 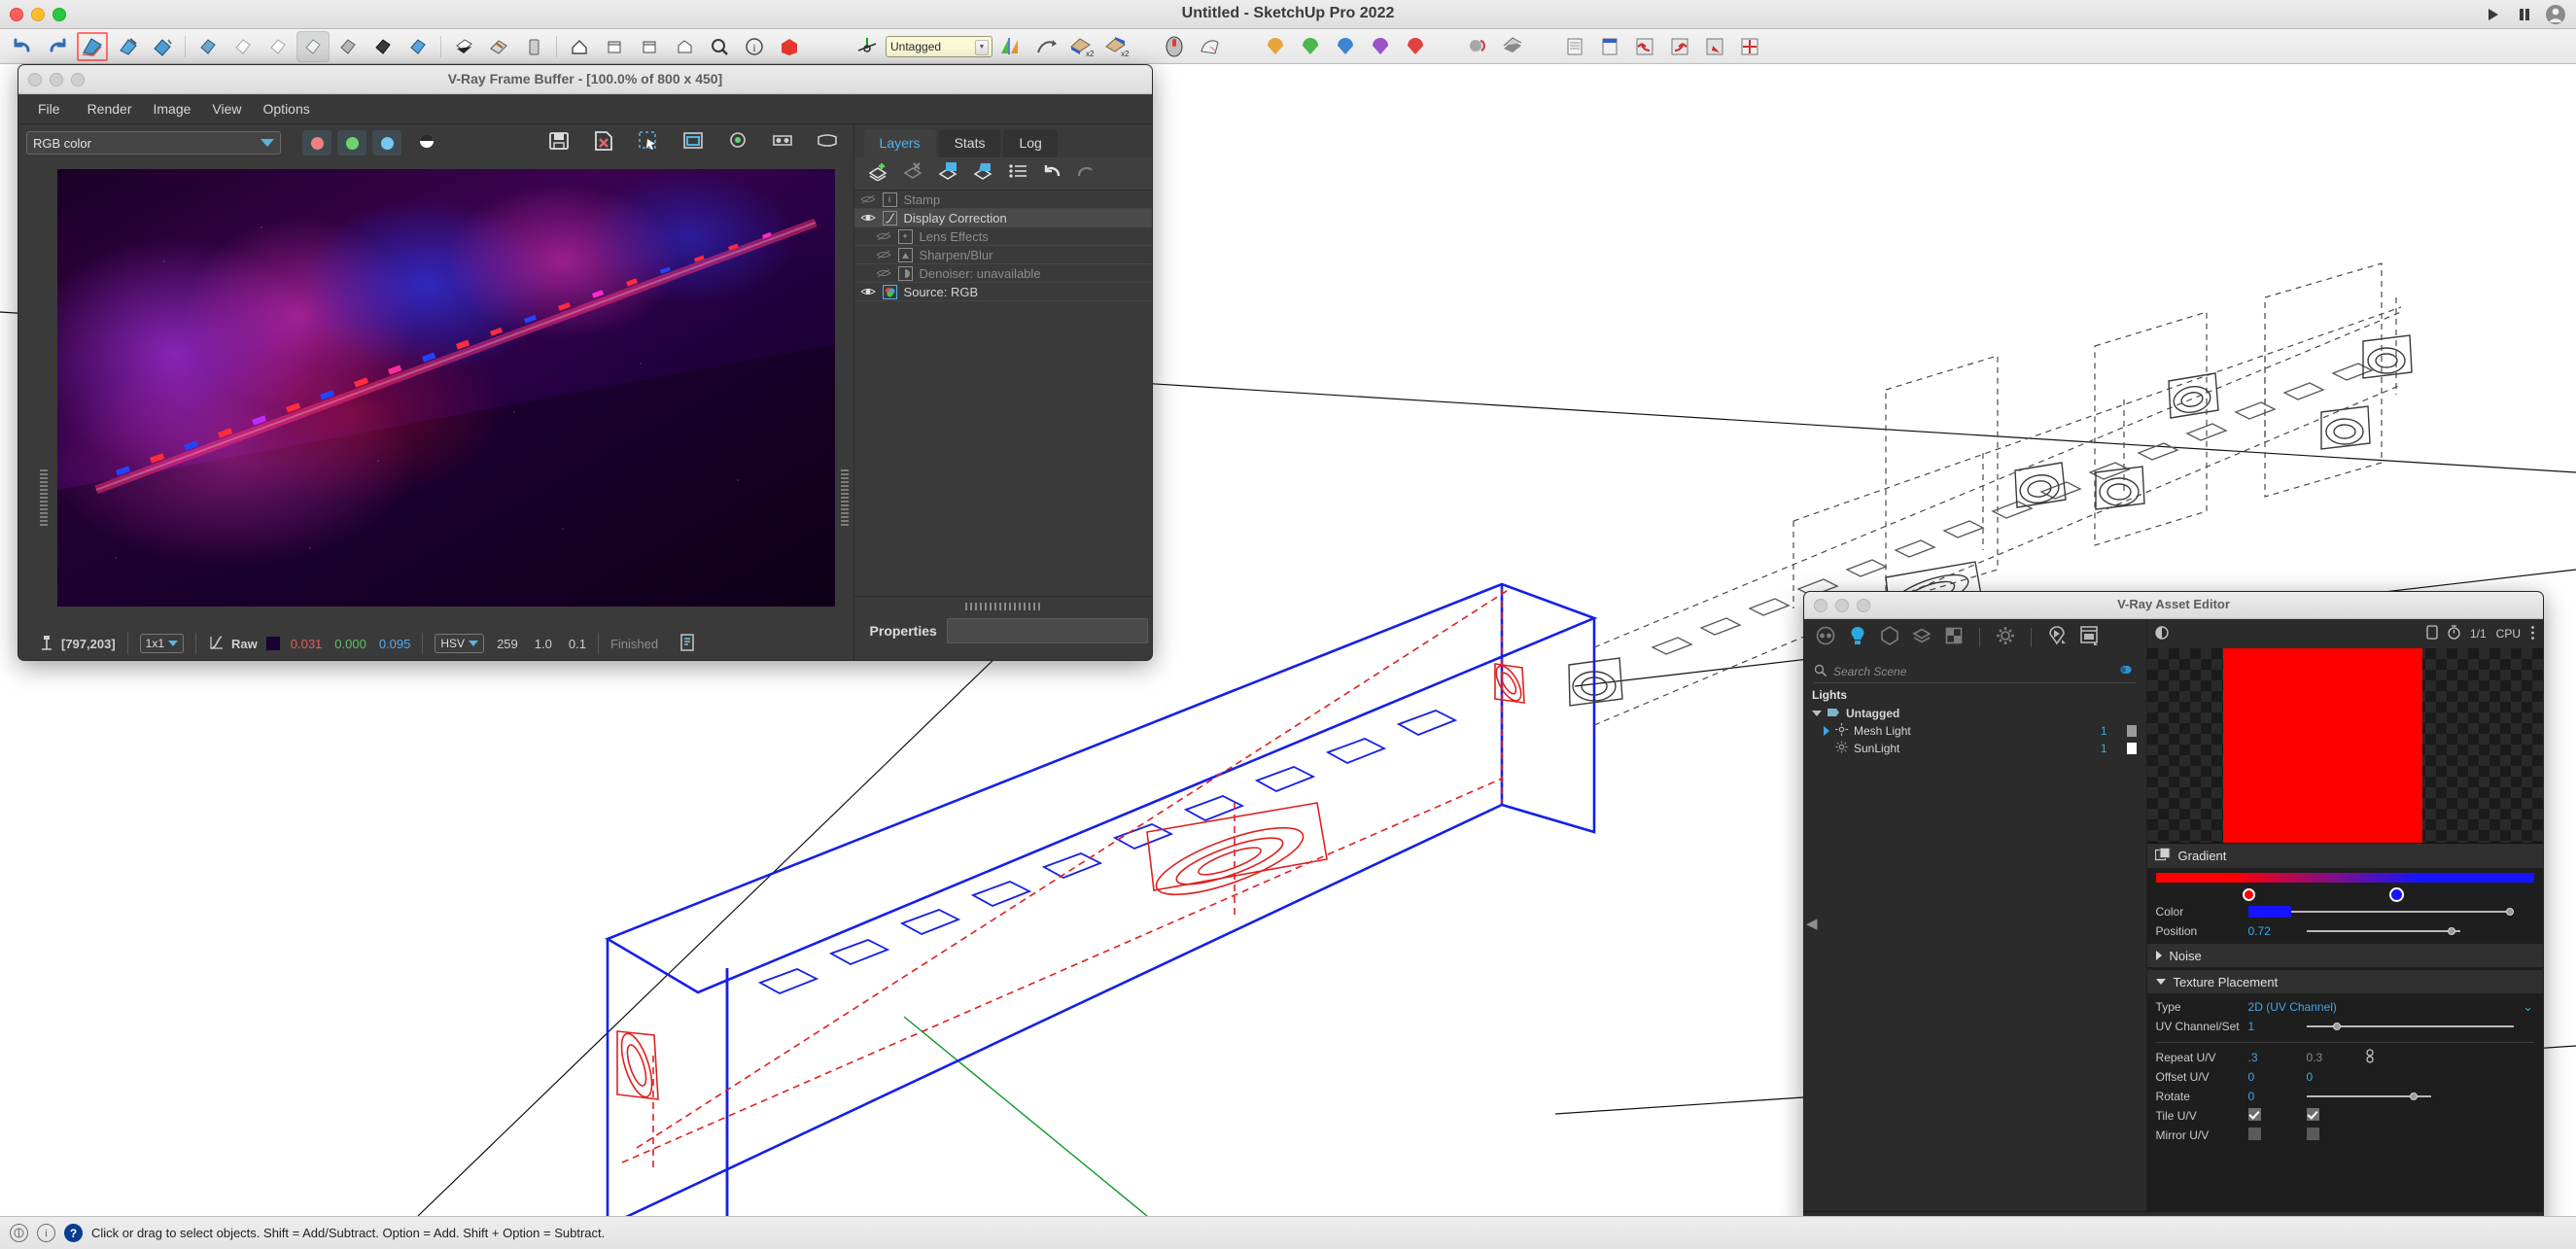 I want to click on top-view-icon, so click(x=614, y=46).